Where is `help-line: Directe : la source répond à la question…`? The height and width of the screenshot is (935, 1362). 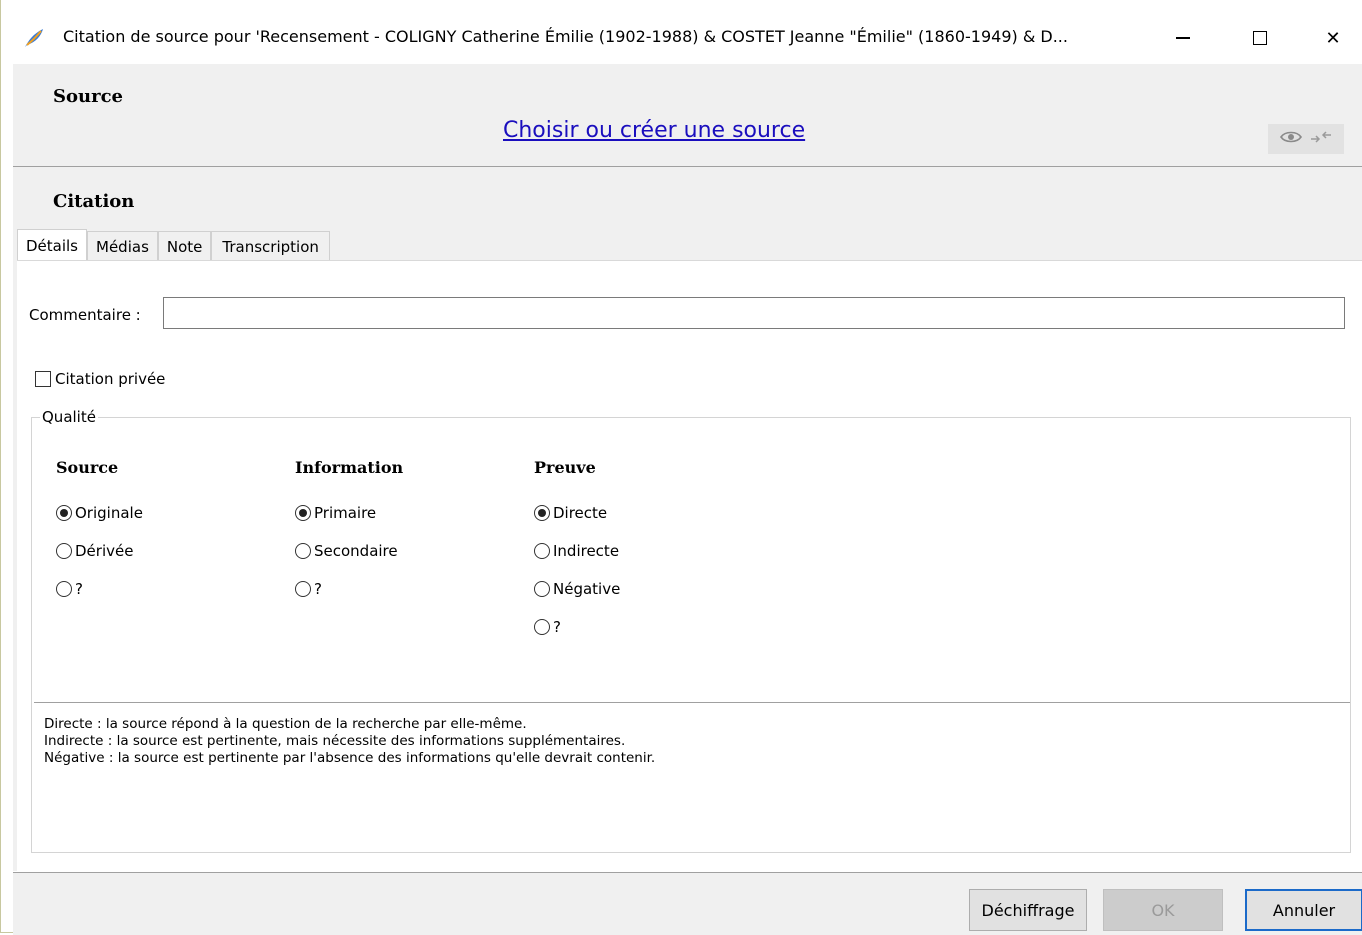 help-line: Directe : la source répond à la question… is located at coordinates (285, 724).